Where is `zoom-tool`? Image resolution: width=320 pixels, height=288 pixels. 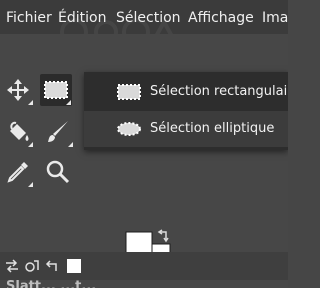 zoom-tool is located at coordinates (58, 172).